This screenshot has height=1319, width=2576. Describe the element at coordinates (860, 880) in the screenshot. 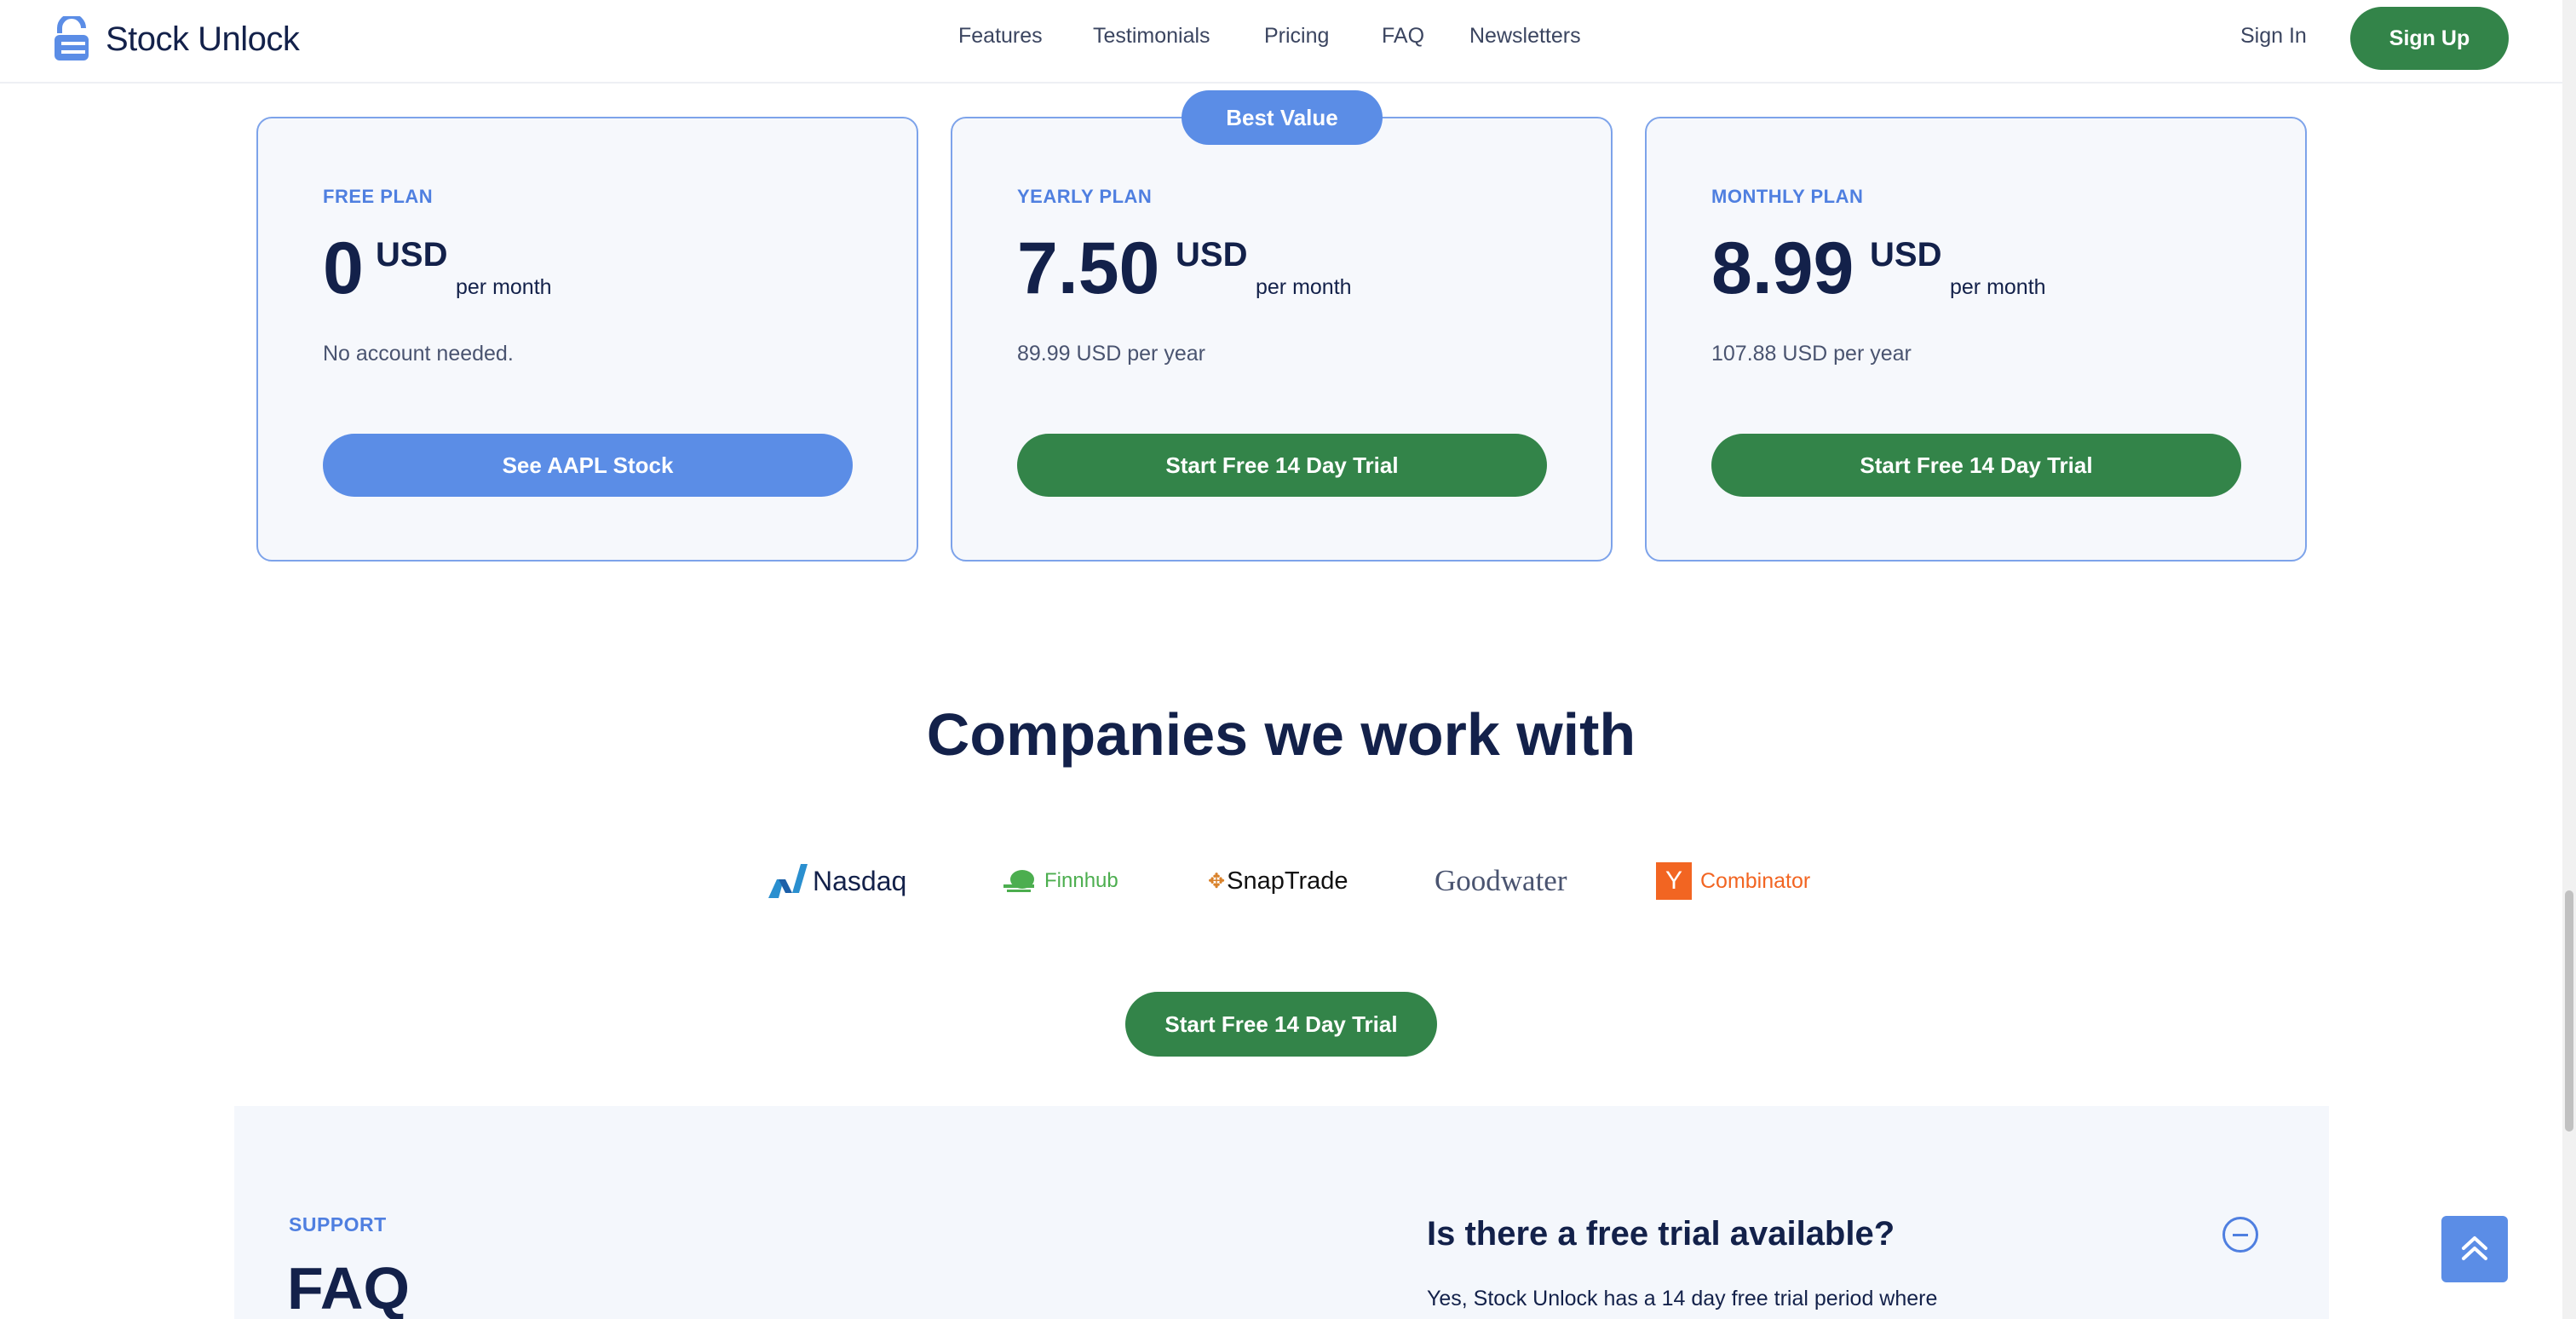

I see `nasdaq-wordmark: Nasdaq` at that location.